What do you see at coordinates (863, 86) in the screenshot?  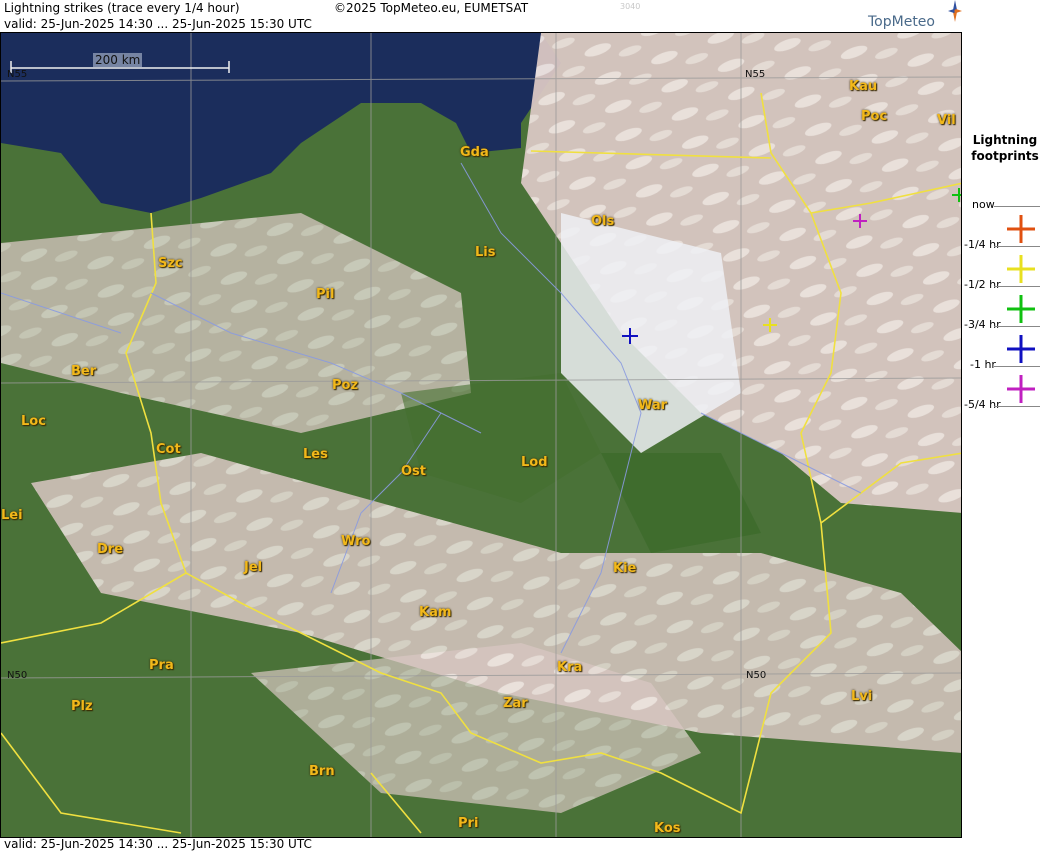 I see `city-kau: Kau` at bounding box center [863, 86].